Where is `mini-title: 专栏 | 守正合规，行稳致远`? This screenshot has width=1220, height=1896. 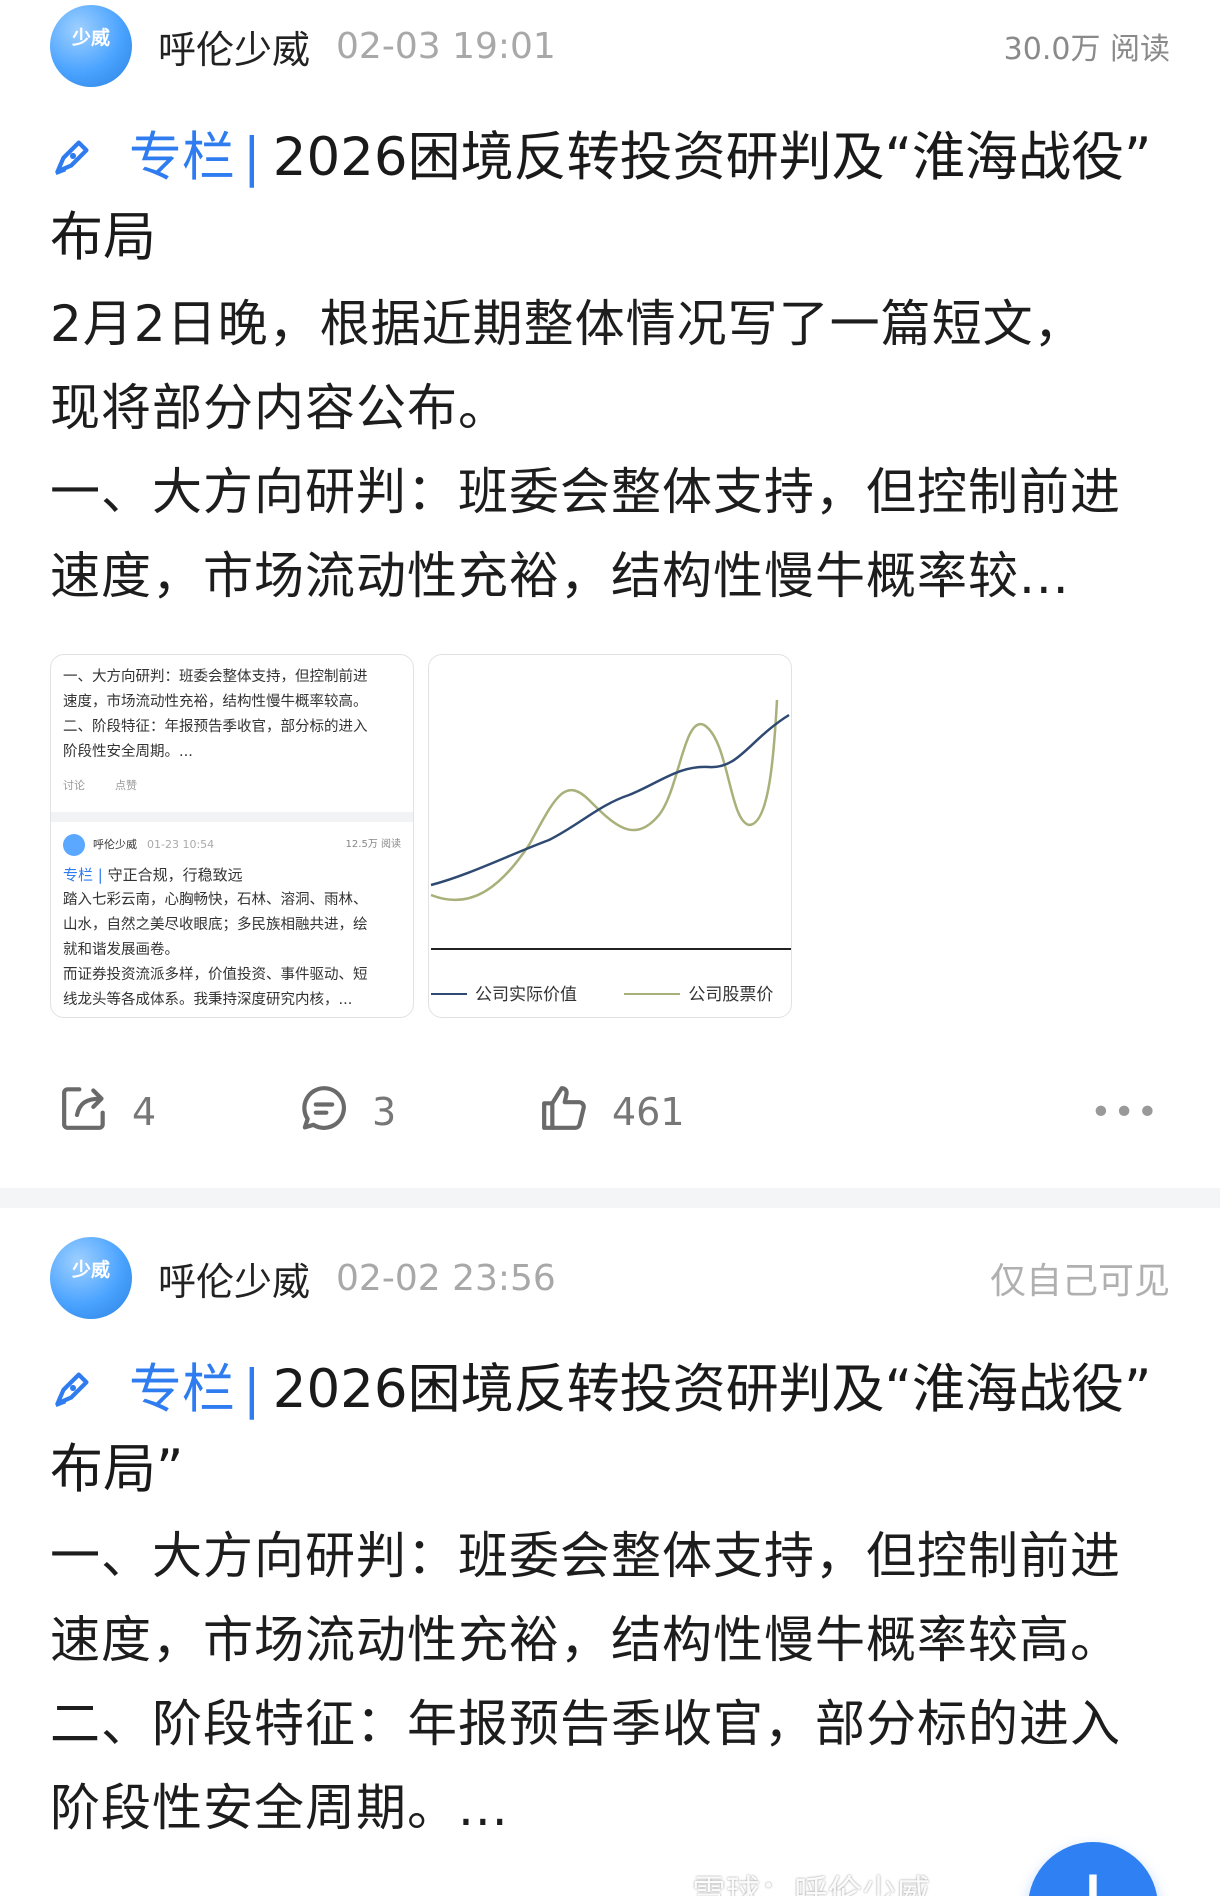 mini-title: 专栏 | 守正合规，行稳致远 is located at coordinates (153, 875).